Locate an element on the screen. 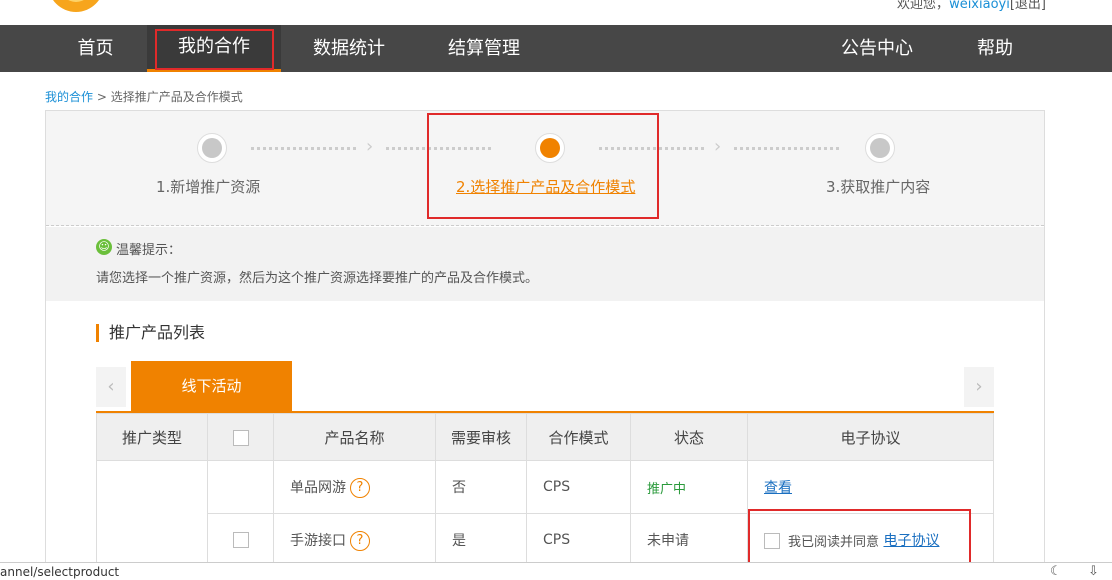  nav-home: 首页 is located at coordinates (95, 48).